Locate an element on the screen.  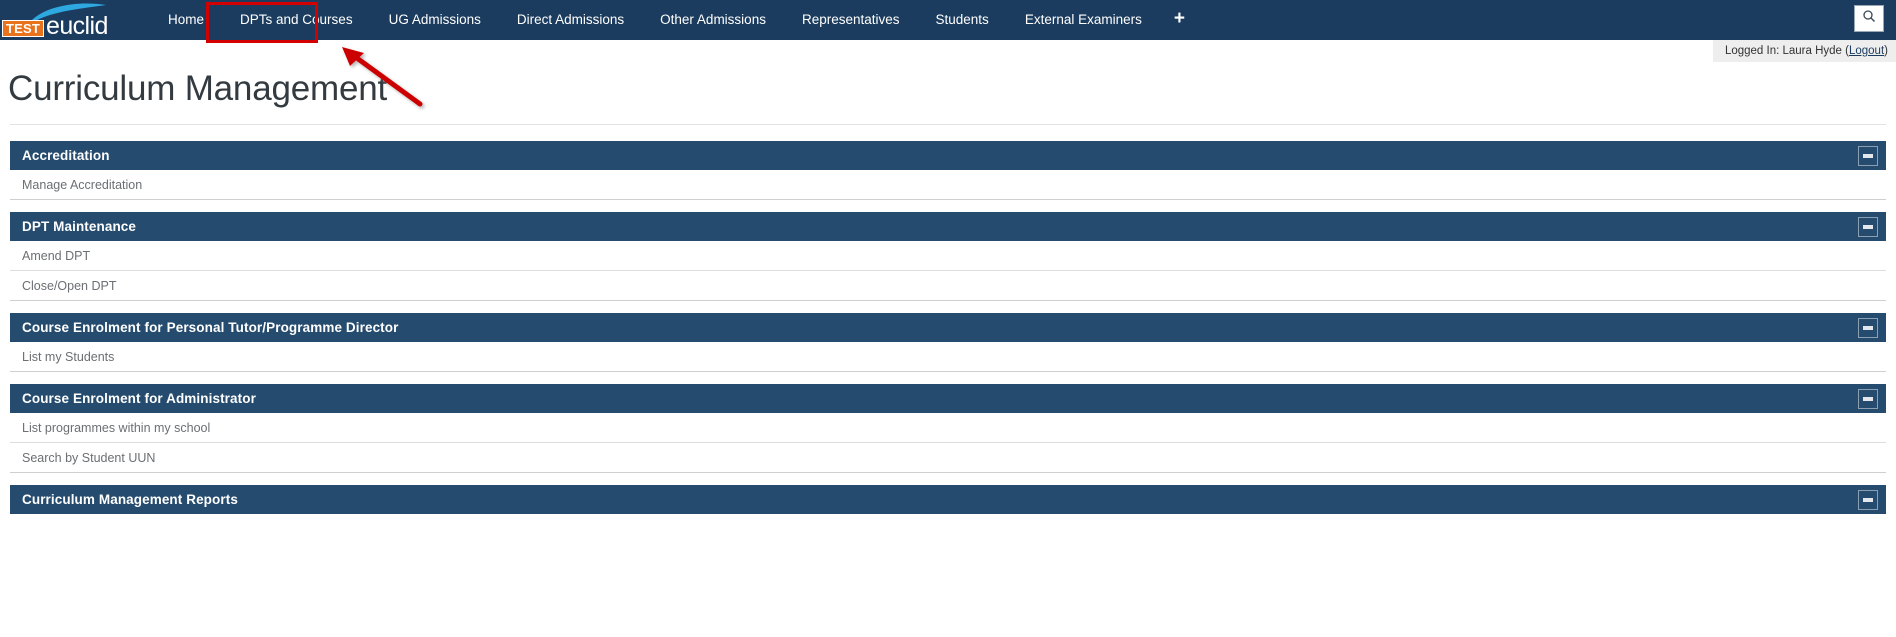
session-bar: Logged In: Laura Hyde (Logout) is located at coordinates (948, 51).